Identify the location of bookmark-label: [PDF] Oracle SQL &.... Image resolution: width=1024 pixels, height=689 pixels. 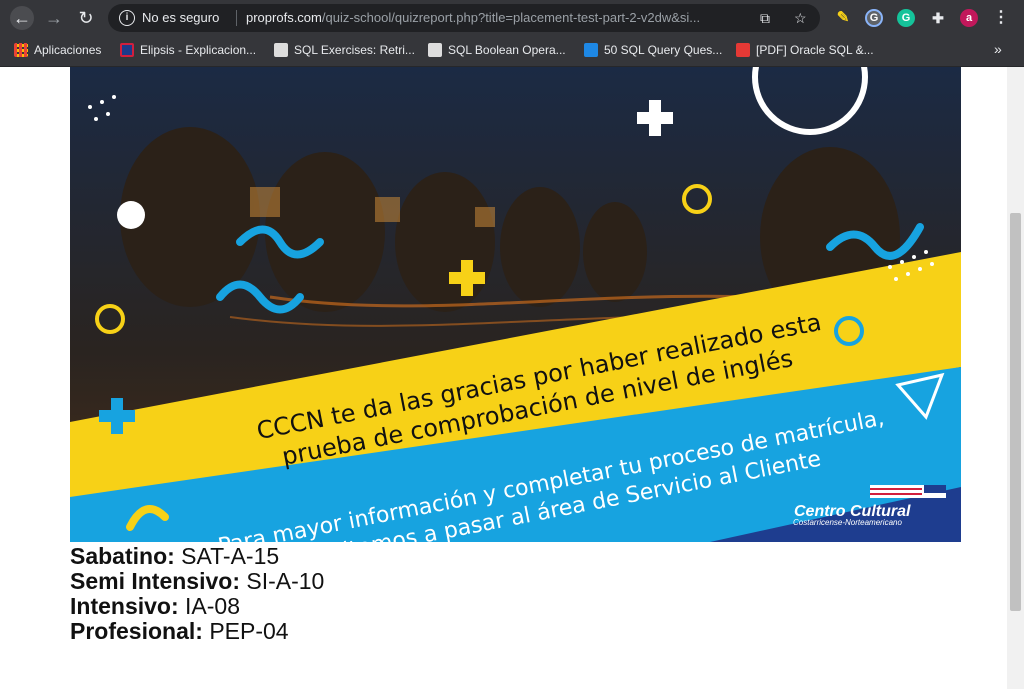
(815, 50).